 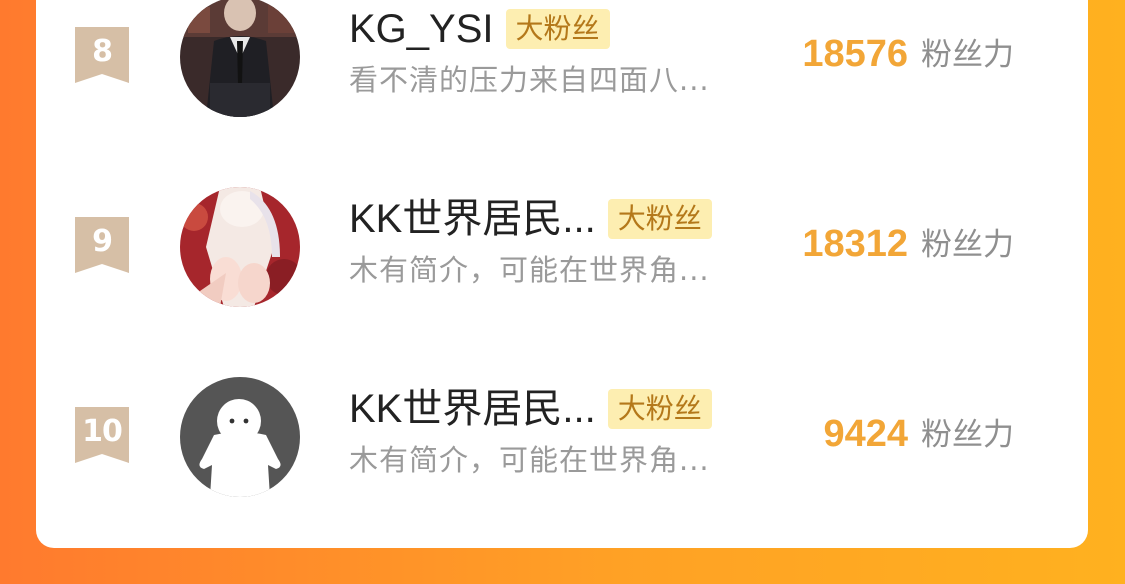 I want to click on anime-girl-avatar-icon, so click(x=240, y=247).